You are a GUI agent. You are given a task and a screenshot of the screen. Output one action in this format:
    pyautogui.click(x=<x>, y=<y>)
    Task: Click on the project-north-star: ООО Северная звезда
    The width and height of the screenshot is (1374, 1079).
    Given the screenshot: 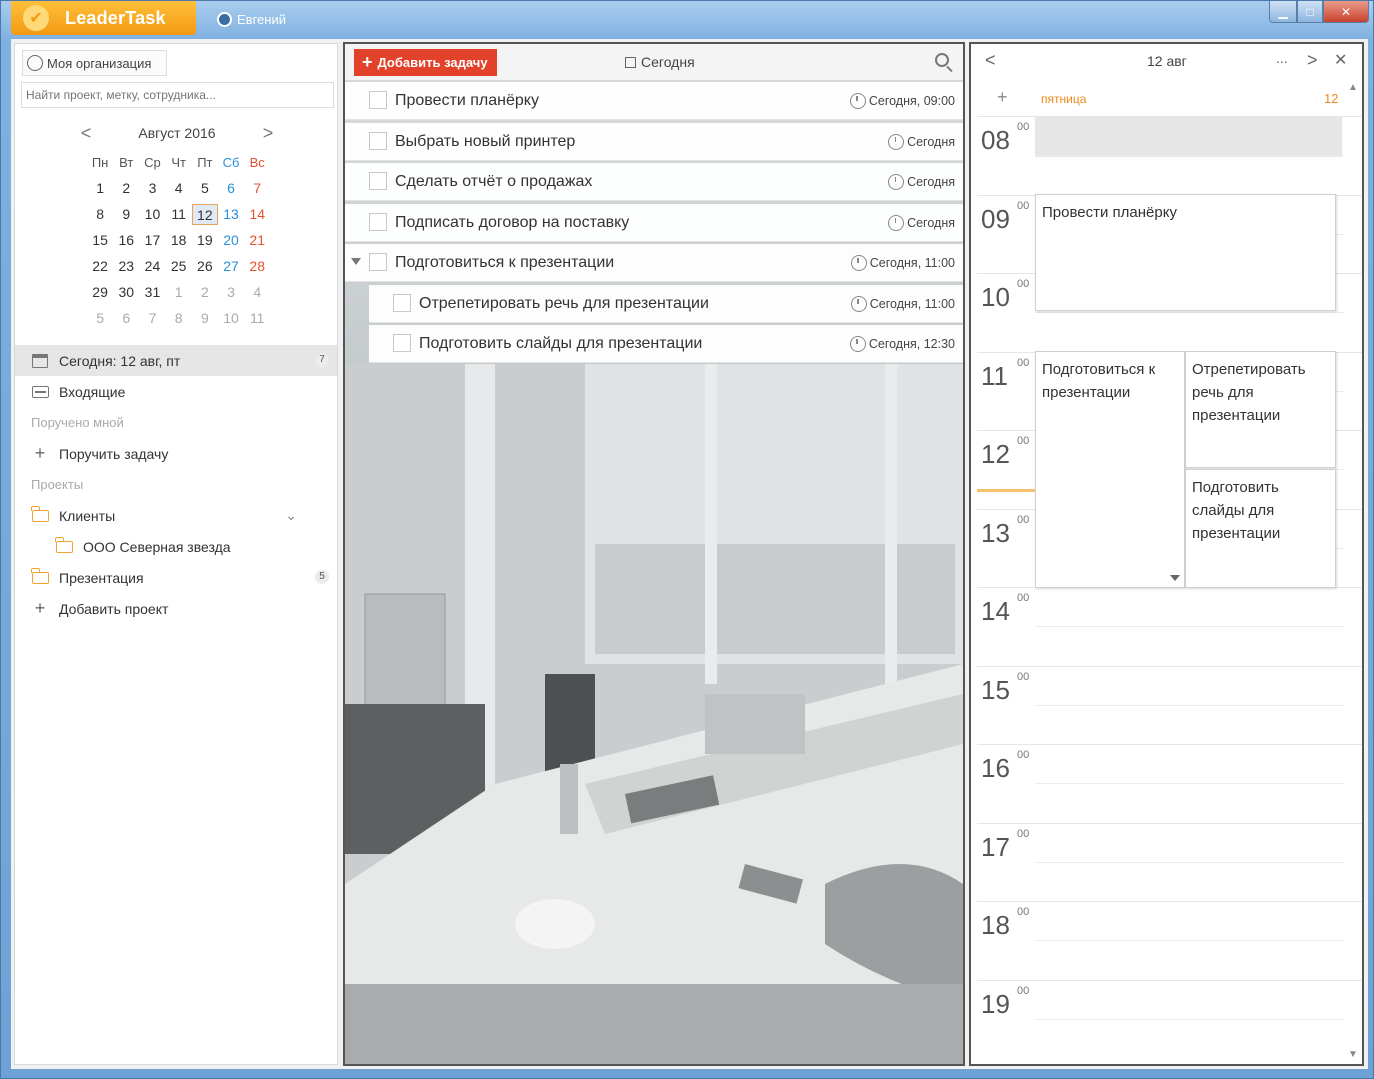 What is the action you would take?
    pyautogui.click(x=176, y=546)
    